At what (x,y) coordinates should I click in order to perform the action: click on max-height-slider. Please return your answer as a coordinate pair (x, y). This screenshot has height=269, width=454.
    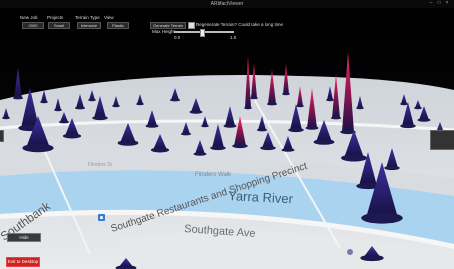
    Looking at the image, I should click on (204, 33).